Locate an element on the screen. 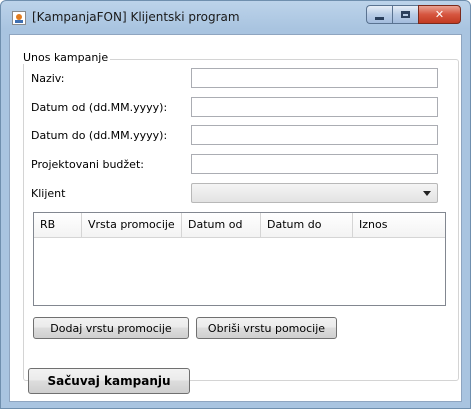 Image resolution: width=471 pixels, height=409 pixels. close-button: ✕ is located at coordinates (439, 14).